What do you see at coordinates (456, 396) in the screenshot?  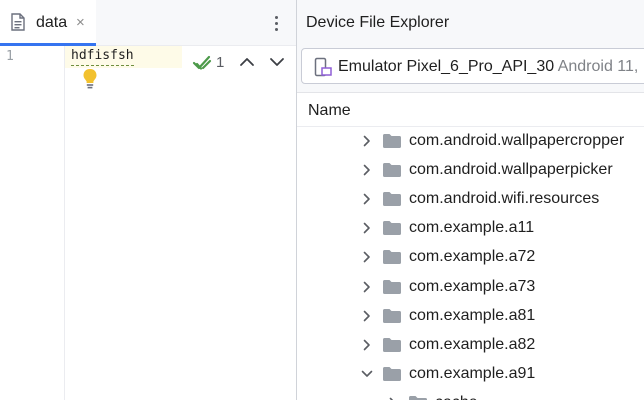 I see `tree-row-label: cache` at bounding box center [456, 396].